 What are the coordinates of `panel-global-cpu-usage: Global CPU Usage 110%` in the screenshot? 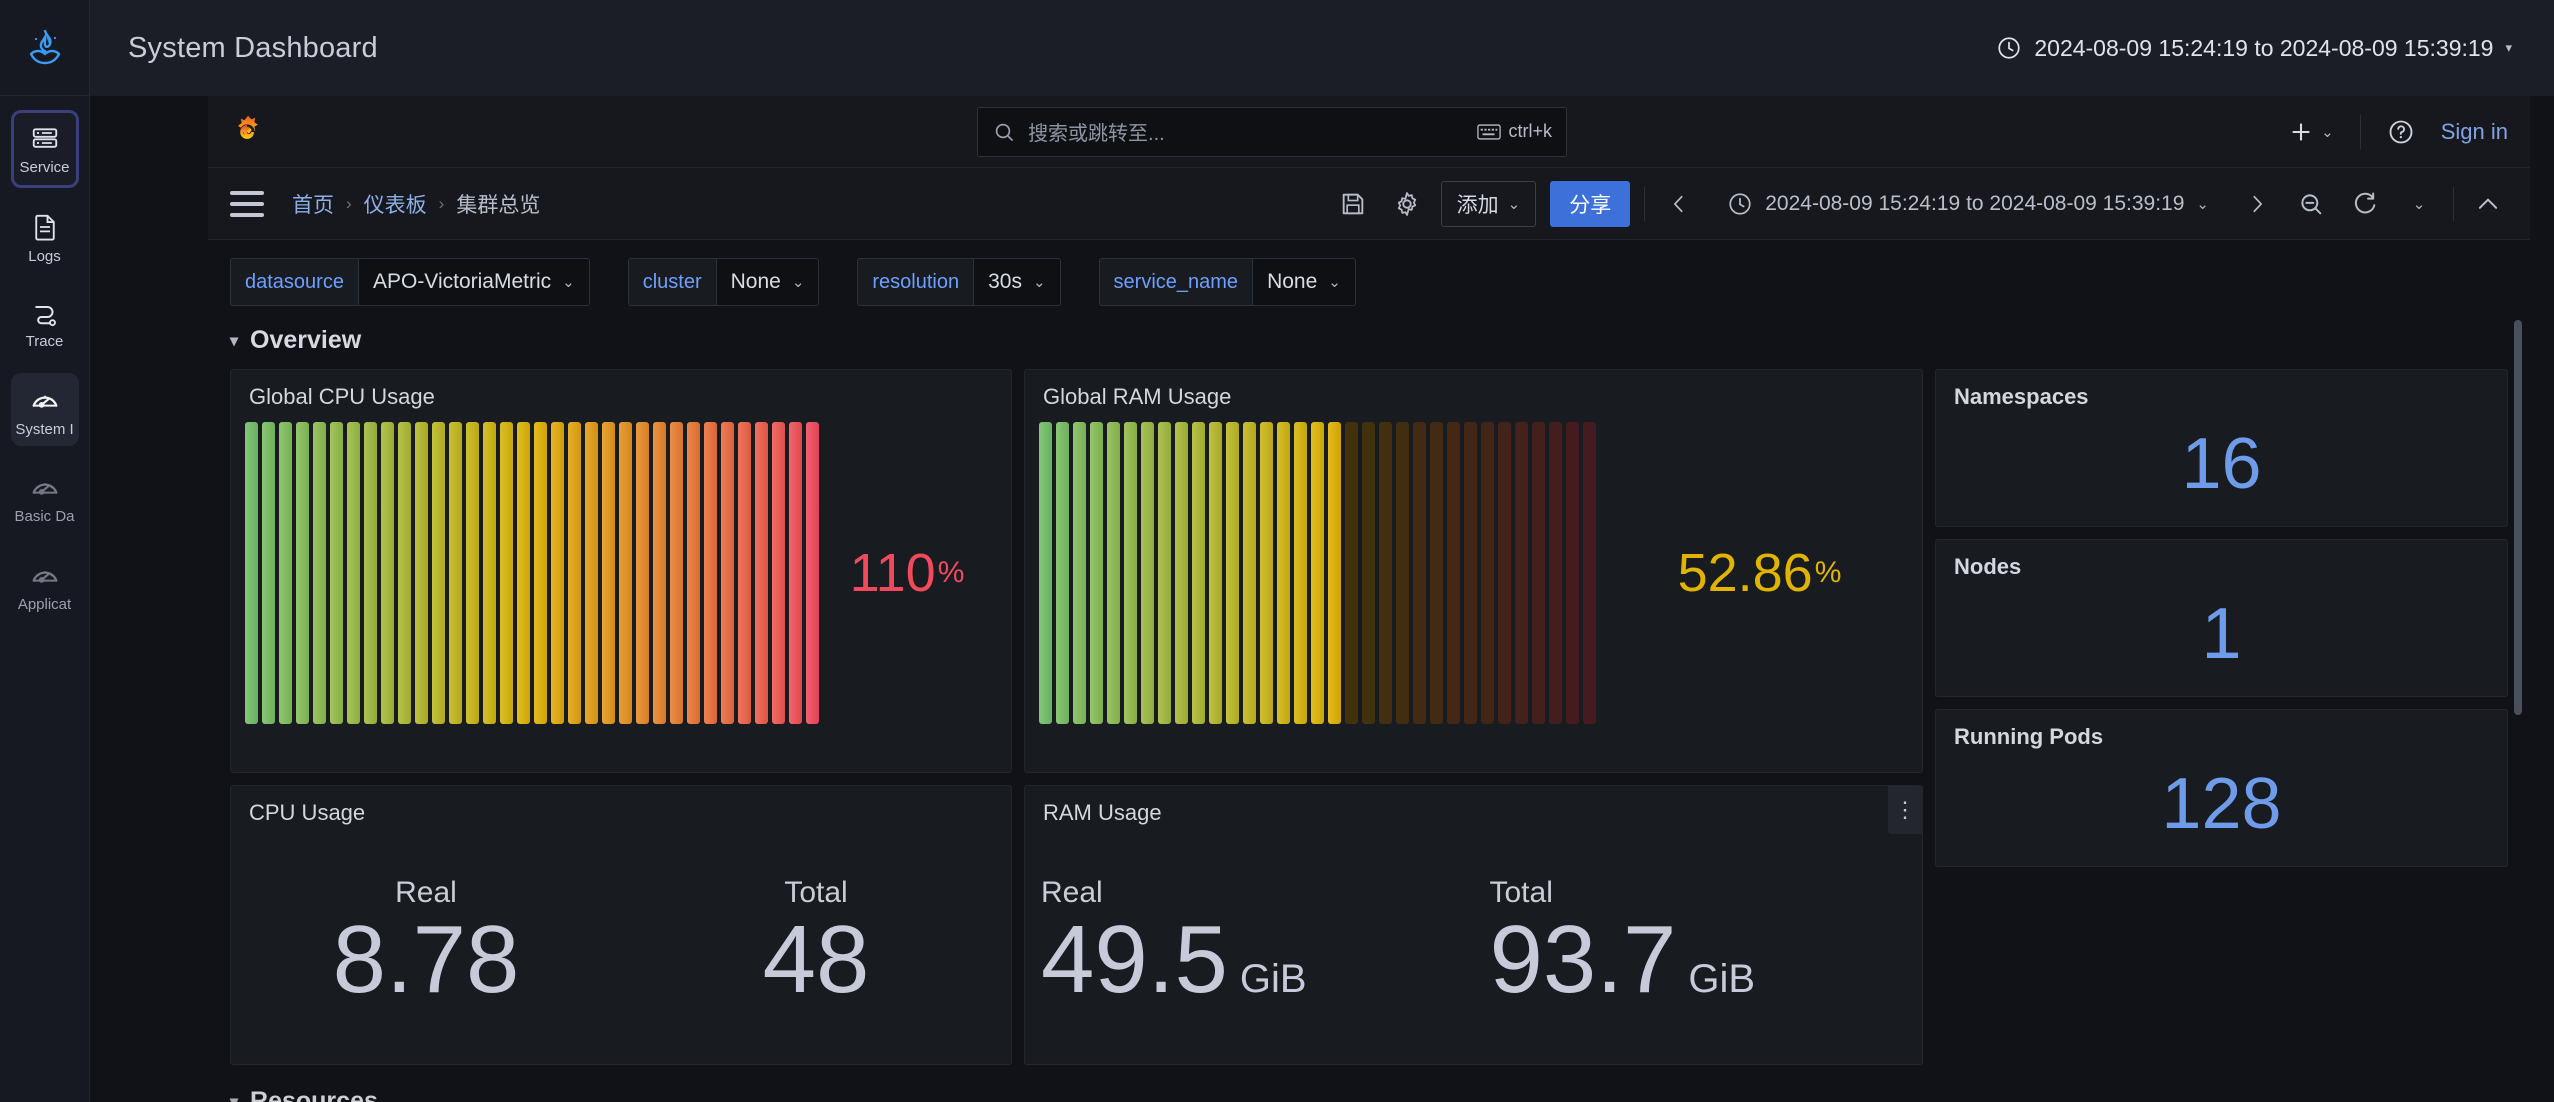 It's located at (621, 571).